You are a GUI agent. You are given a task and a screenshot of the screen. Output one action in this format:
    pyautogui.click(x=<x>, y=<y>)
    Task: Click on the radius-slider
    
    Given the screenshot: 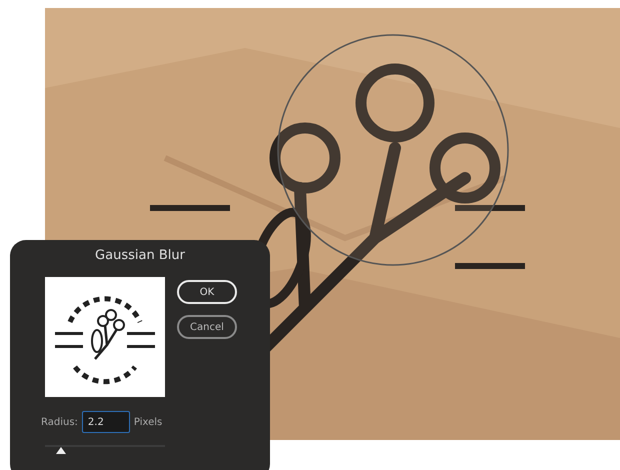 What is the action you would take?
    pyautogui.click(x=105, y=450)
    